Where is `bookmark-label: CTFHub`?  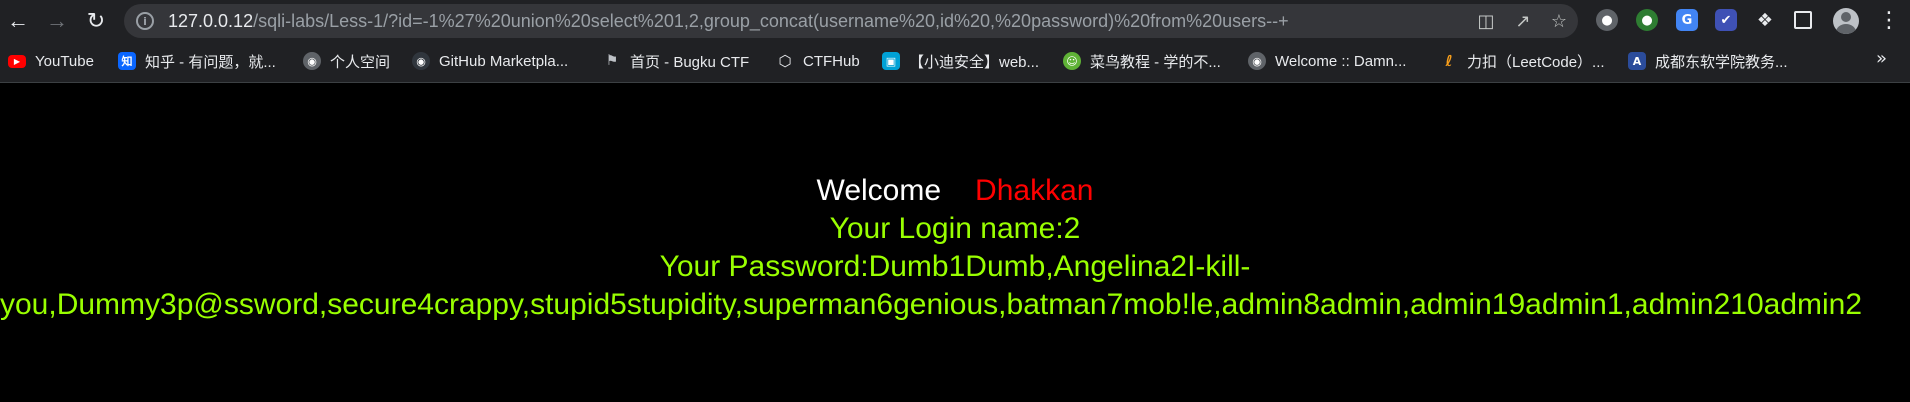
bookmark-label: CTFHub is located at coordinates (831, 61).